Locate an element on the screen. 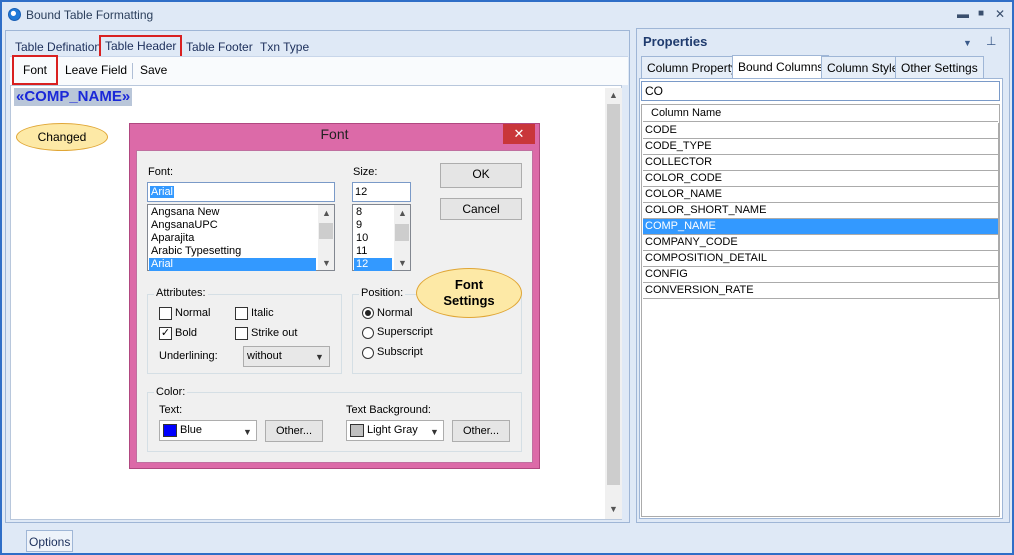 Image resolution: width=1014 pixels, height=555 pixels. strike-out-checkbox-label: Strike out is located at coordinates (274, 333).